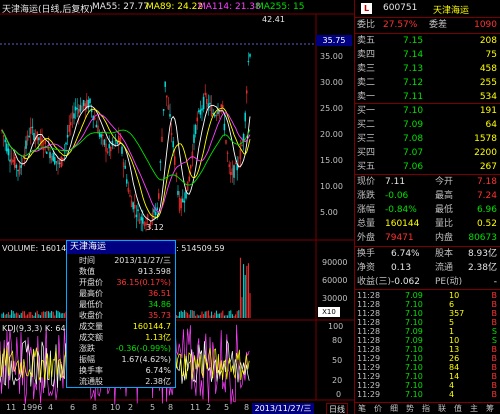 The image size is (500, 414). What do you see at coordinates (410, 408) in the screenshot?
I see `quote-footer-tab: 势` at bounding box center [410, 408].